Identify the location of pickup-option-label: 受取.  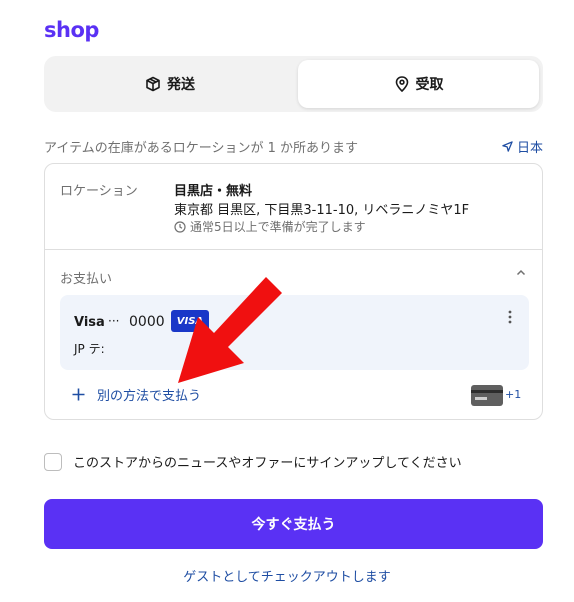
(429, 85).